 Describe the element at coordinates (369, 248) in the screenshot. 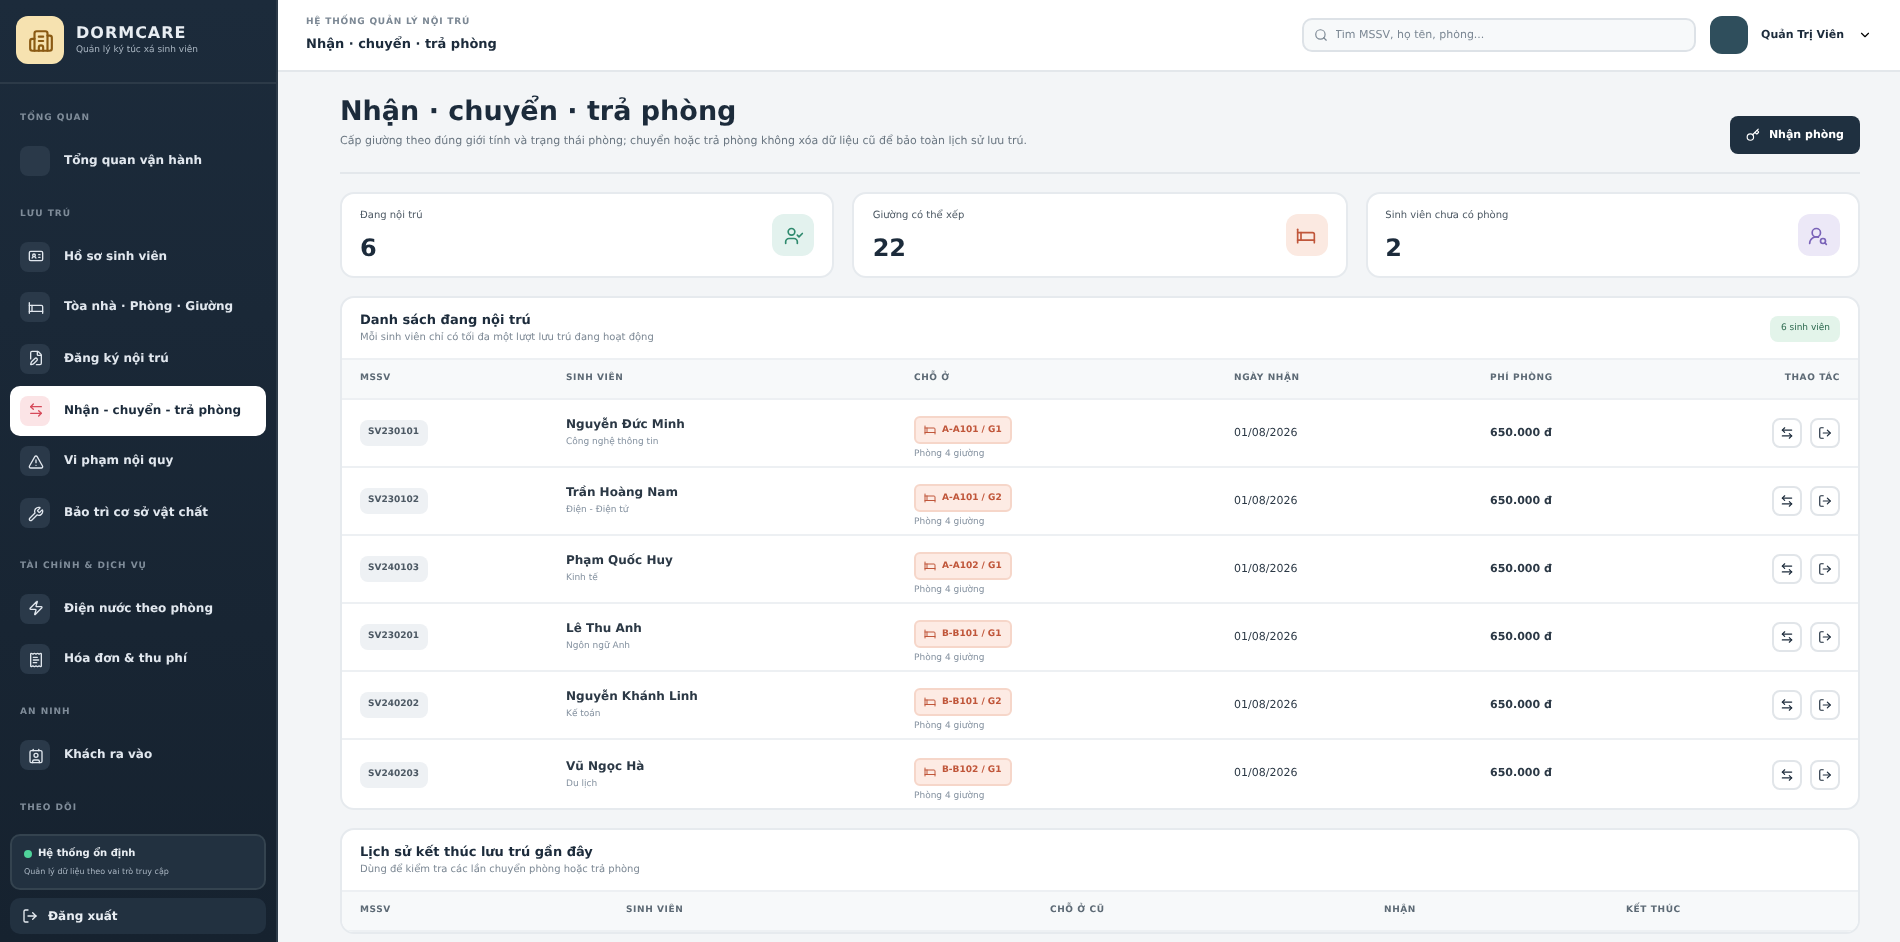

I see `stat-value: 6` at that location.